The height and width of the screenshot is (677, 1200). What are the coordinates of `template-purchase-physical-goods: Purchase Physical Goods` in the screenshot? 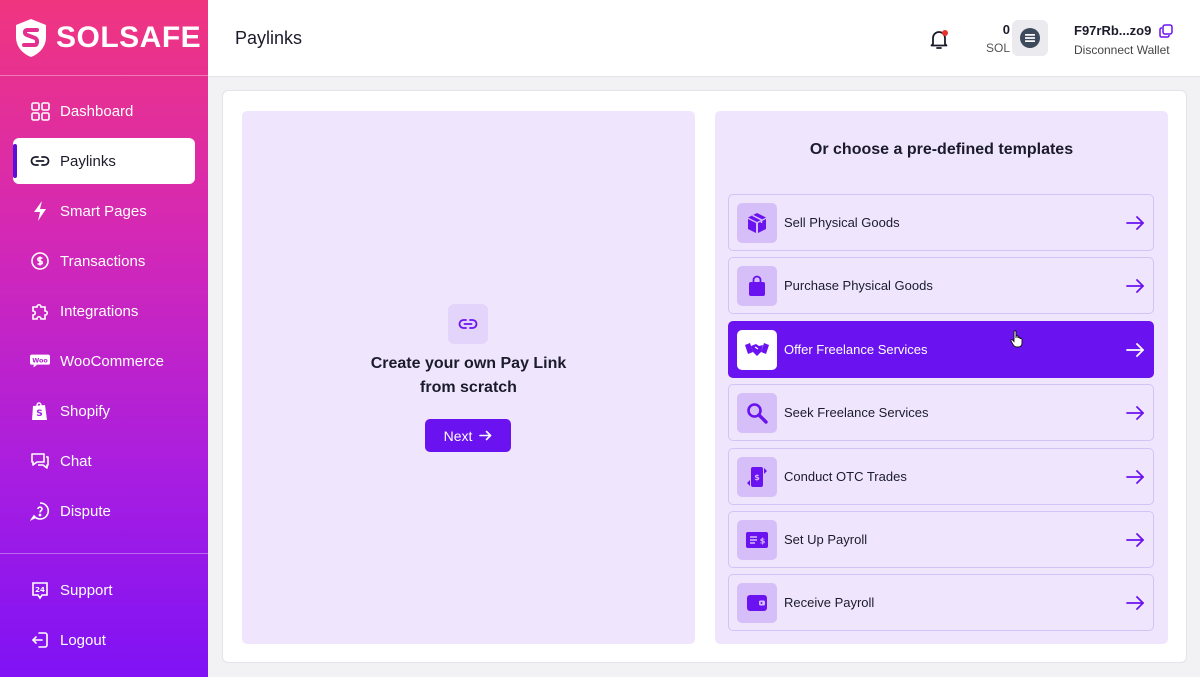 It's located at (941, 285).